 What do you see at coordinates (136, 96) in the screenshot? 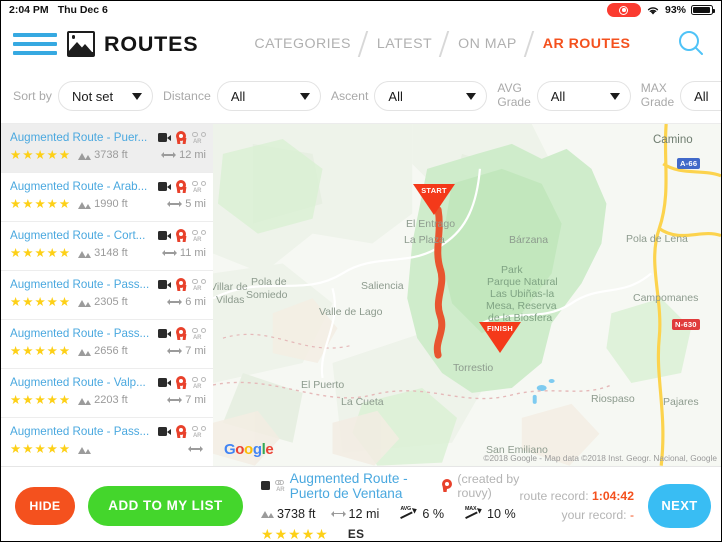
I see `chevron-down-icon` at bounding box center [136, 96].